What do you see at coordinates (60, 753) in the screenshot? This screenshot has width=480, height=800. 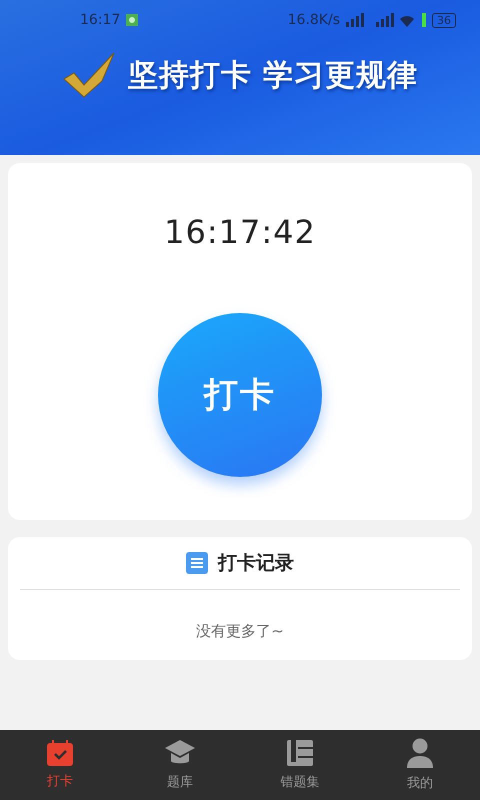 I see `calendar-check-icon` at bounding box center [60, 753].